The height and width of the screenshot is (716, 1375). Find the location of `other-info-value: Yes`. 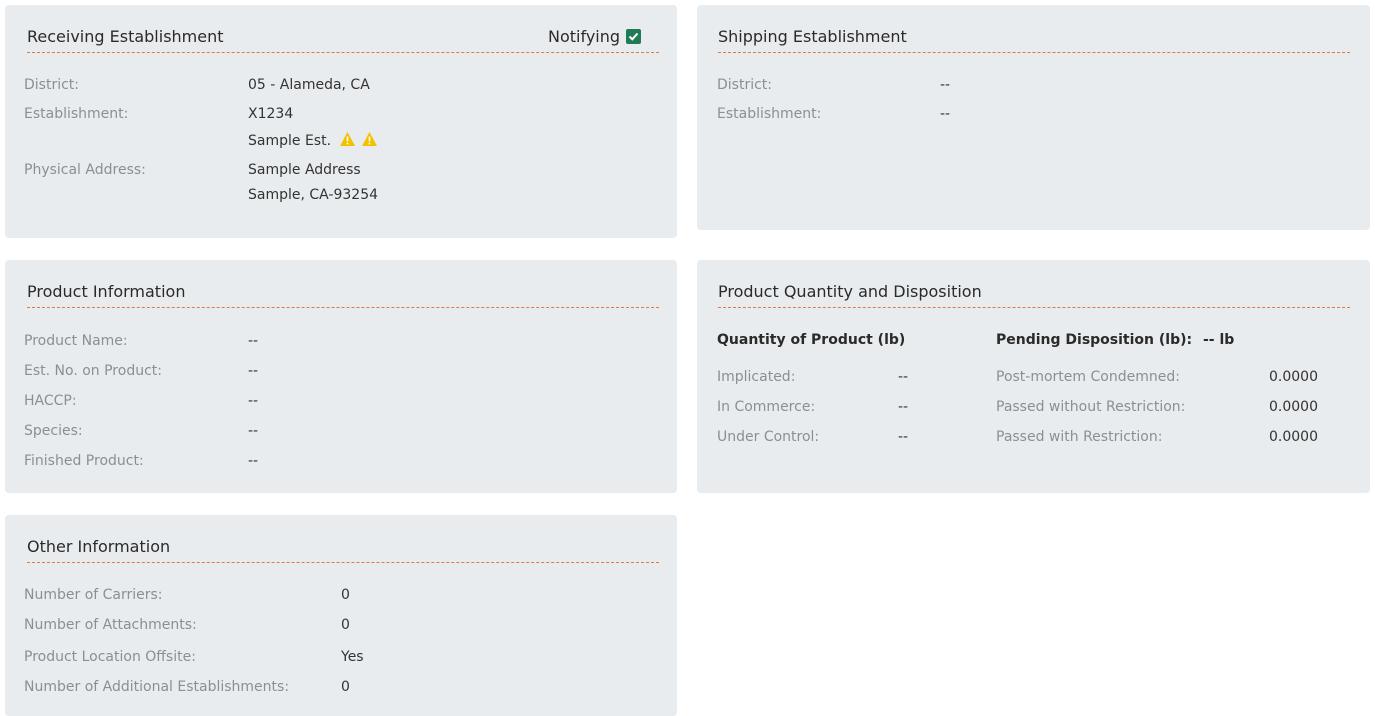

other-info-value: Yes is located at coordinates (352, 657).